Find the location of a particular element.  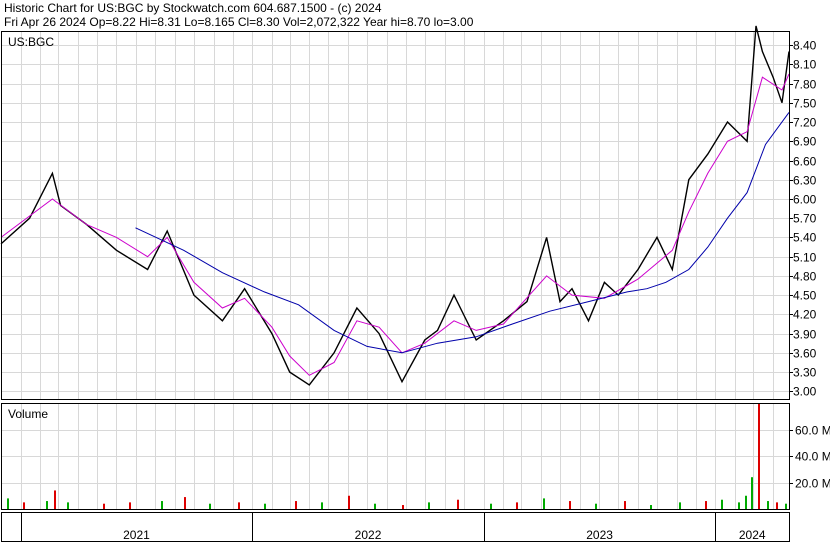

price-y-tick-label: 5.10 is located at coordinates (805, 258).